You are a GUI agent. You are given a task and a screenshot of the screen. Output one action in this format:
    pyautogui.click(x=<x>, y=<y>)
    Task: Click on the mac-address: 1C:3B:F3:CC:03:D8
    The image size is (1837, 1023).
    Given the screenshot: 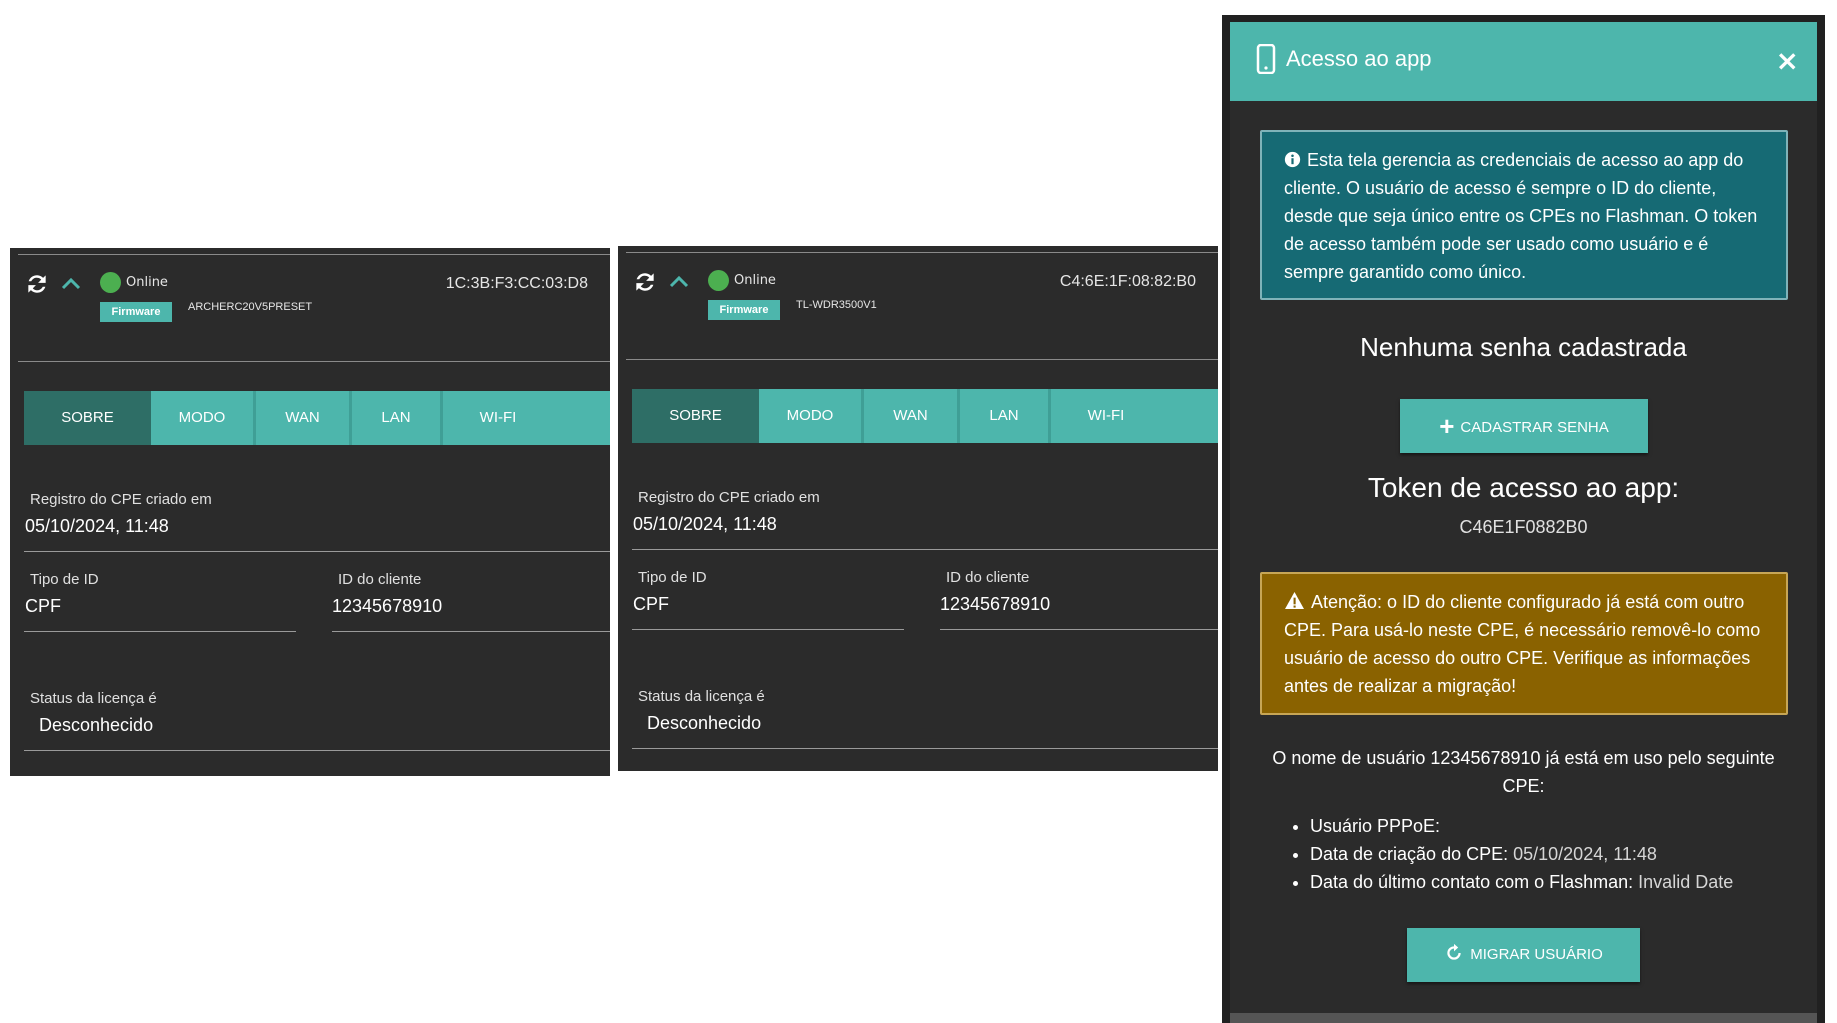 What is the action you would take?
    pyautogui.click(x=516, y=283)
    